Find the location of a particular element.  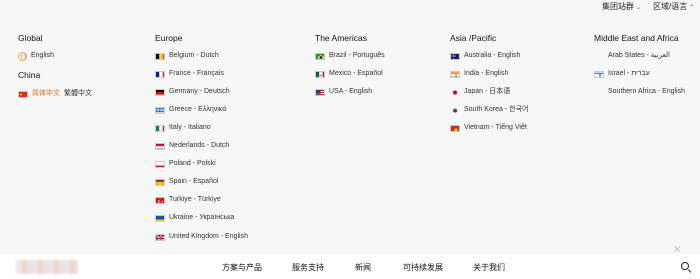

language-label: South Korea - 한국어 is located at coordinates (496, 109).